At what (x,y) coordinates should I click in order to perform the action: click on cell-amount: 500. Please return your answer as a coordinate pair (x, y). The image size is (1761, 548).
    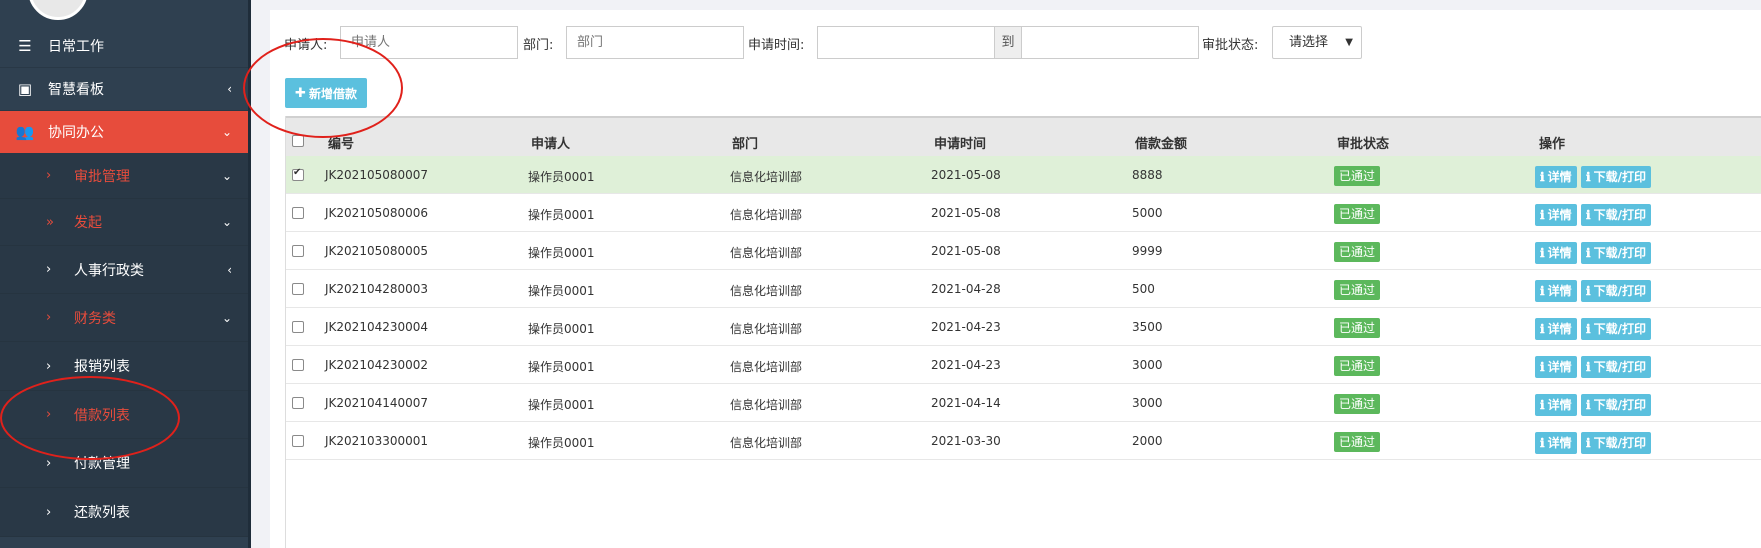
    Looking at the image, I should click on (1143, 289).